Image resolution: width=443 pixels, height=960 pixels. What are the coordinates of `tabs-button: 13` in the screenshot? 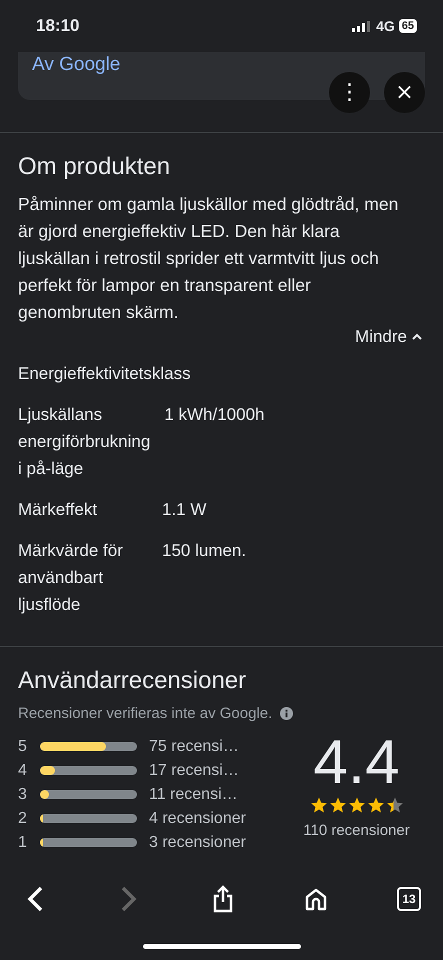 It's located at (409, 899).